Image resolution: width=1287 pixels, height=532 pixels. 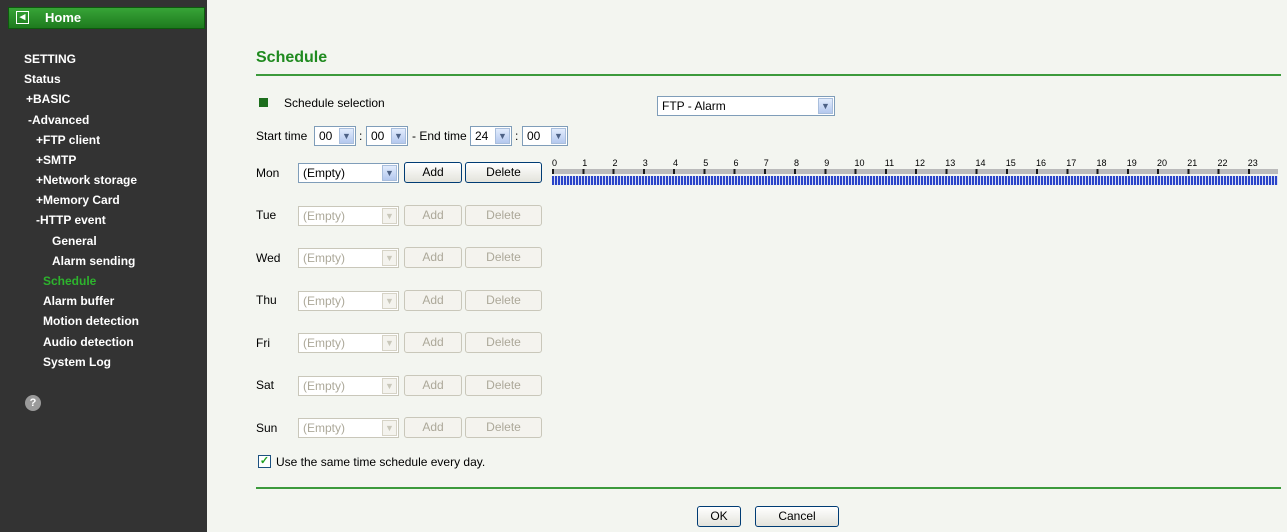 I want to click on day-label-thu: Thu, so click(x=266, y=300).